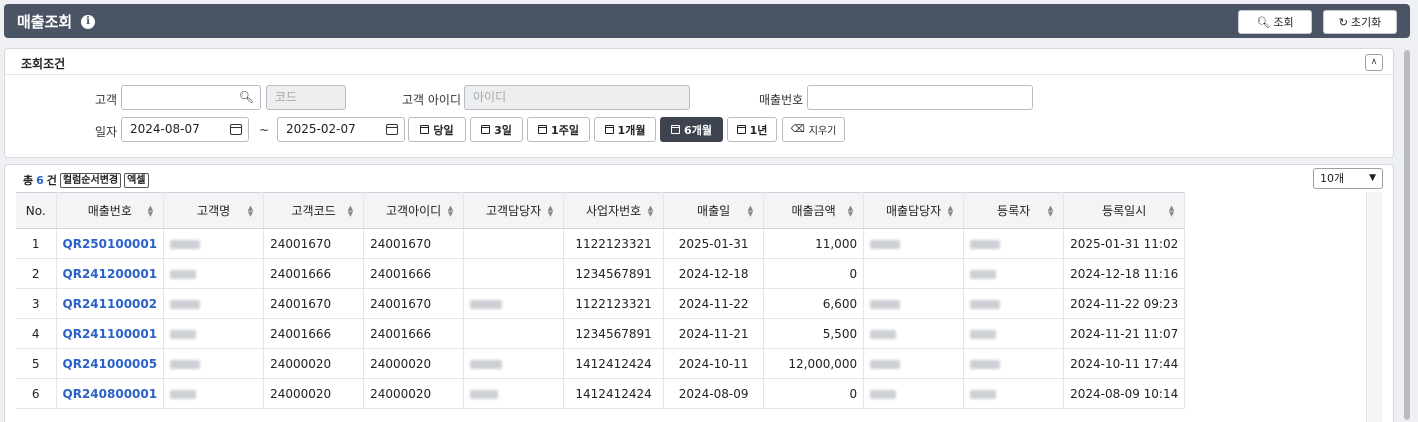 The image size is (1418, 422). Describe the element at coordinates (1124, 210) in the screenshot. I see `column-header: 등록일시 ▲ ▼` at that location.